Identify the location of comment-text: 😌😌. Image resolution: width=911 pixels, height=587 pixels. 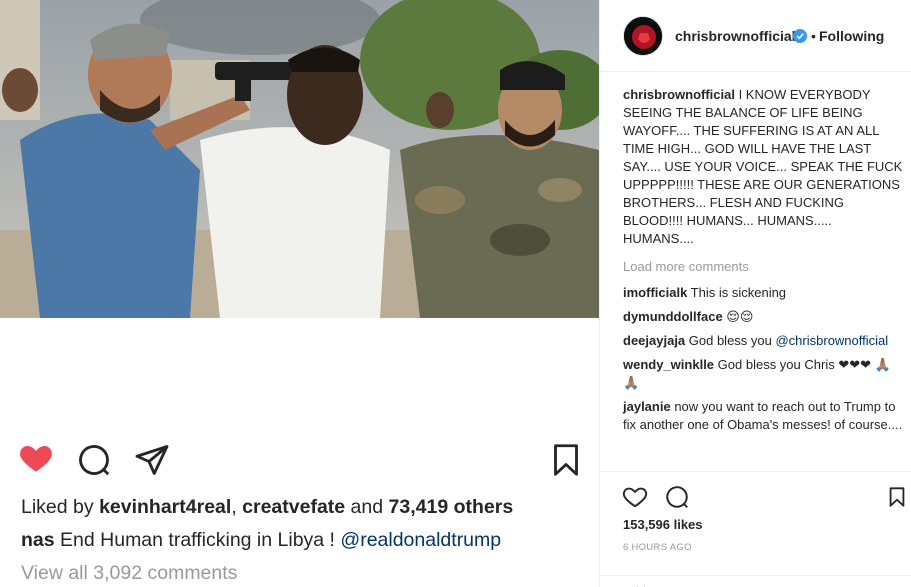
(738, 316).